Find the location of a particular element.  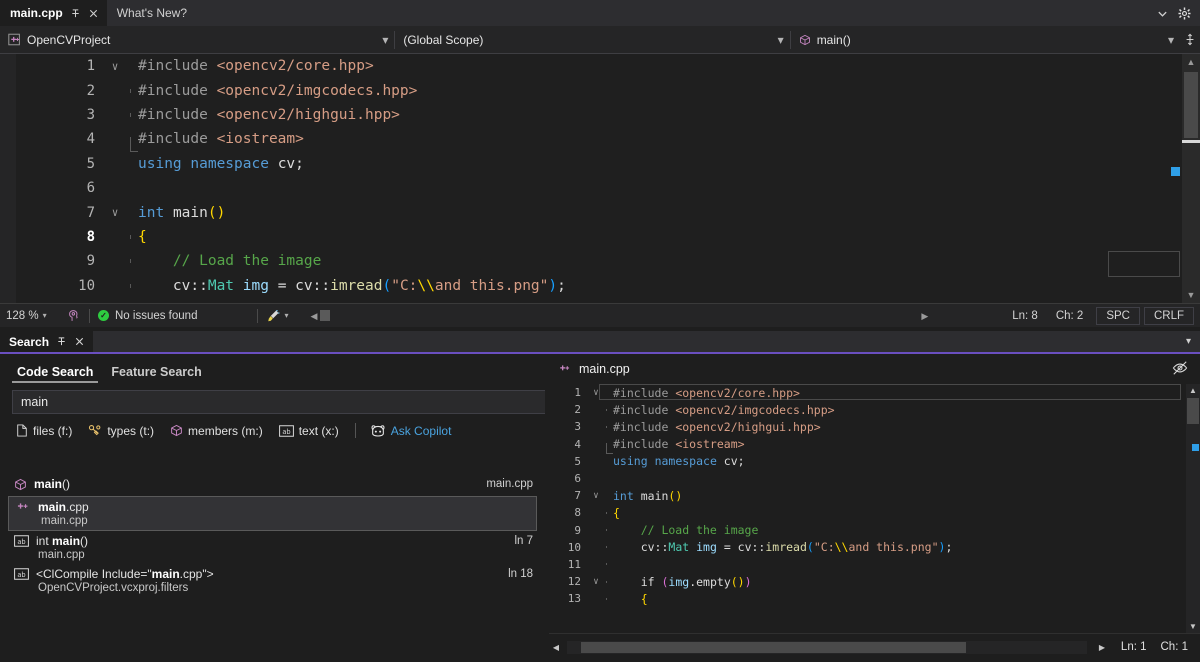

preview-file-header: main.cpp is located at coordinates (874, 369).